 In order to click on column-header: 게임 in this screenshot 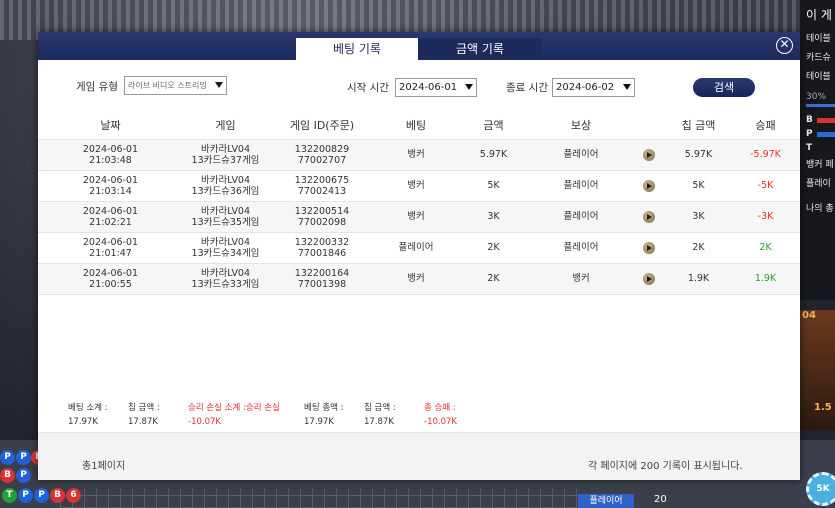, I will do `click(225, 126)`.